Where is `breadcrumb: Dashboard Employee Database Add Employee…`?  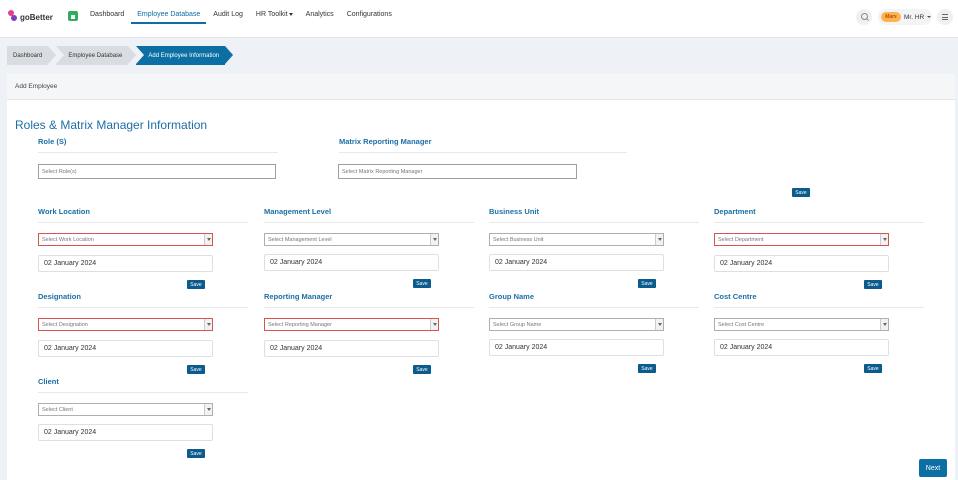
breadcrumb: Dashboard Employee Database Add Employee… is located at coordinates (120, 55).